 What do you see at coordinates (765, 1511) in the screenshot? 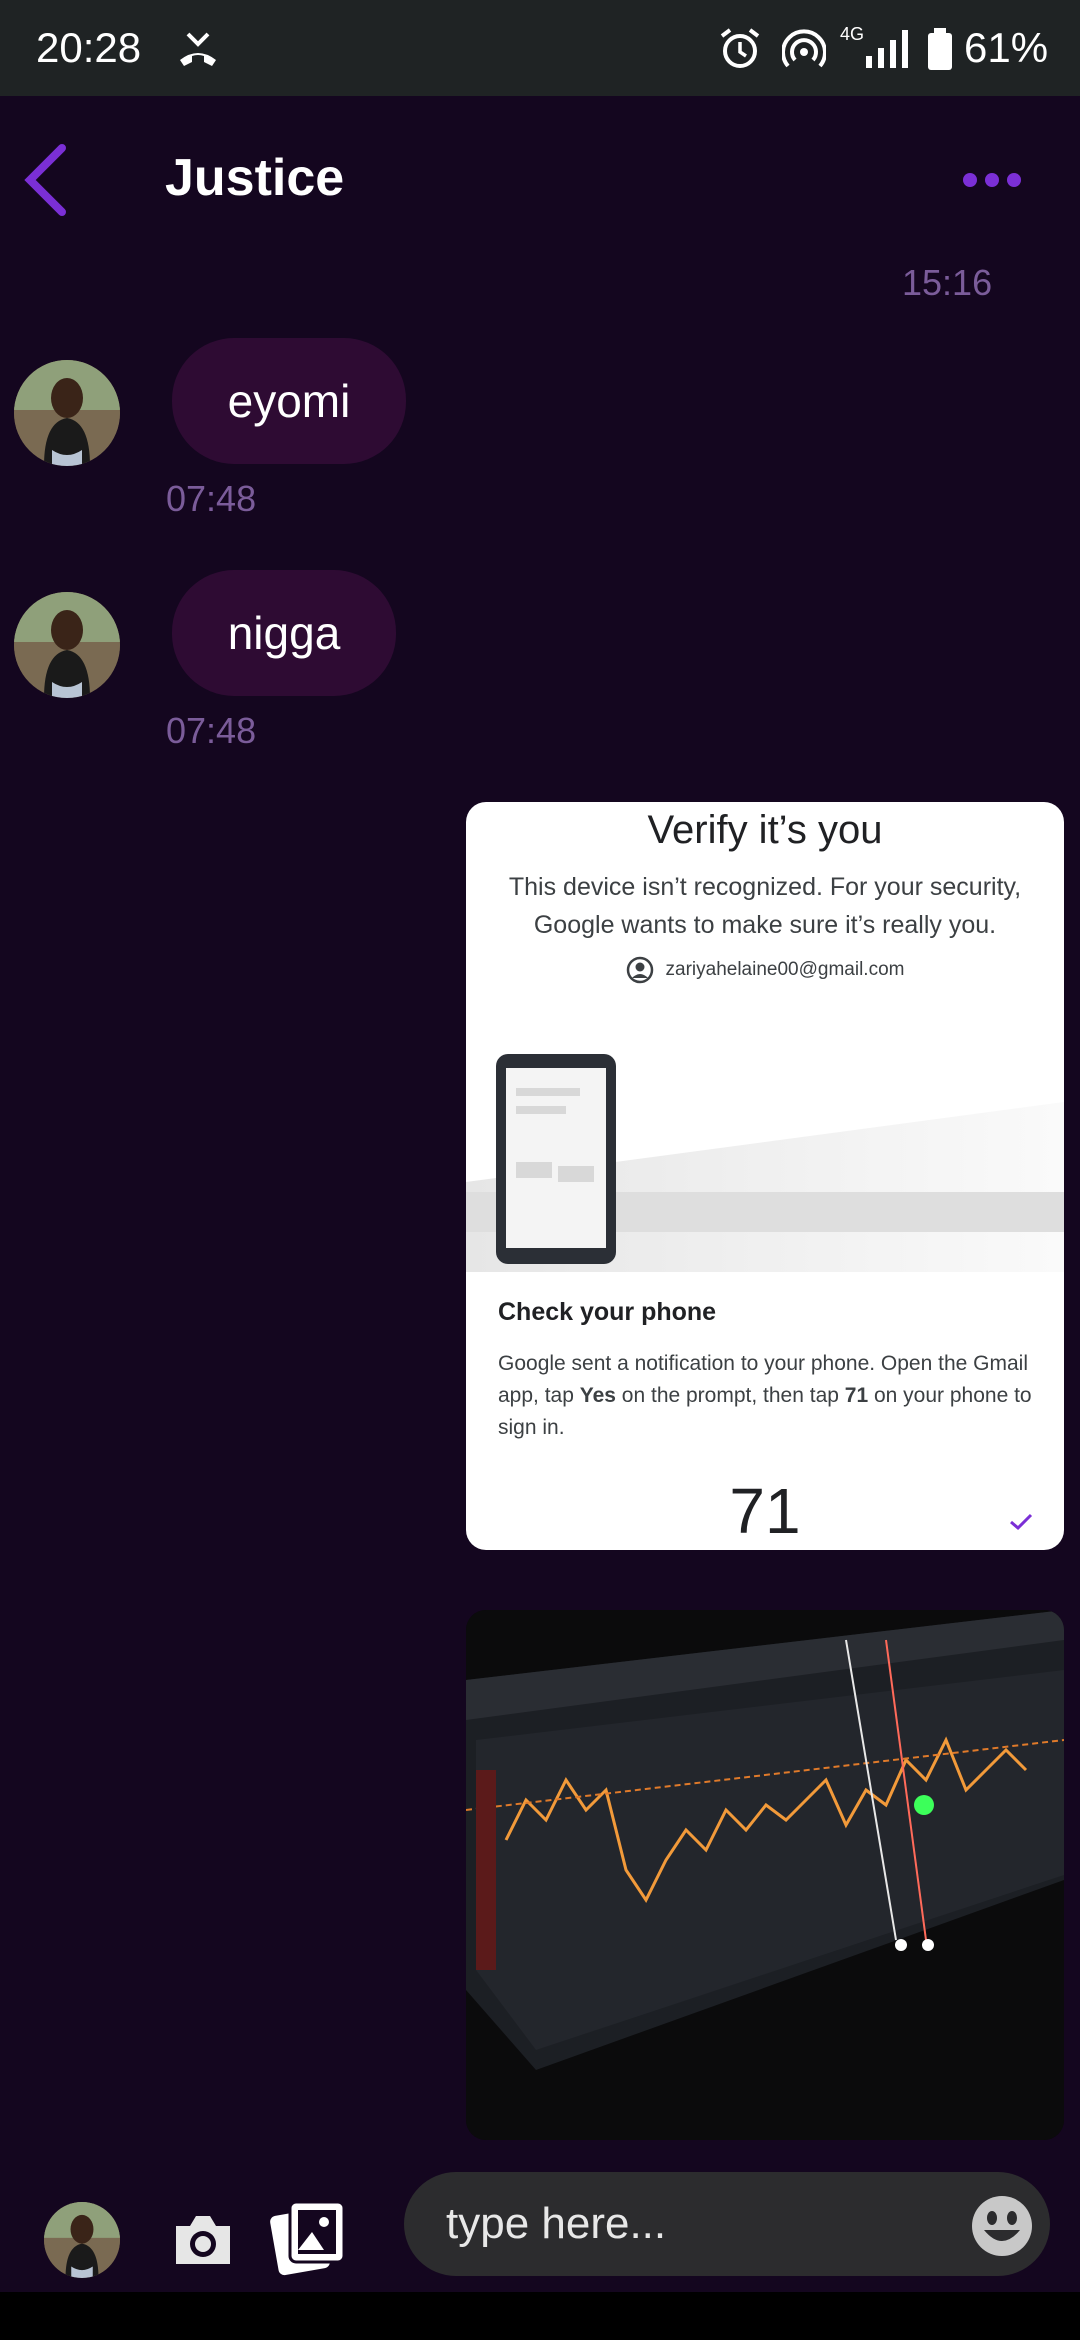
I see `verify-number: 71` at bounding box center [765, 1511].